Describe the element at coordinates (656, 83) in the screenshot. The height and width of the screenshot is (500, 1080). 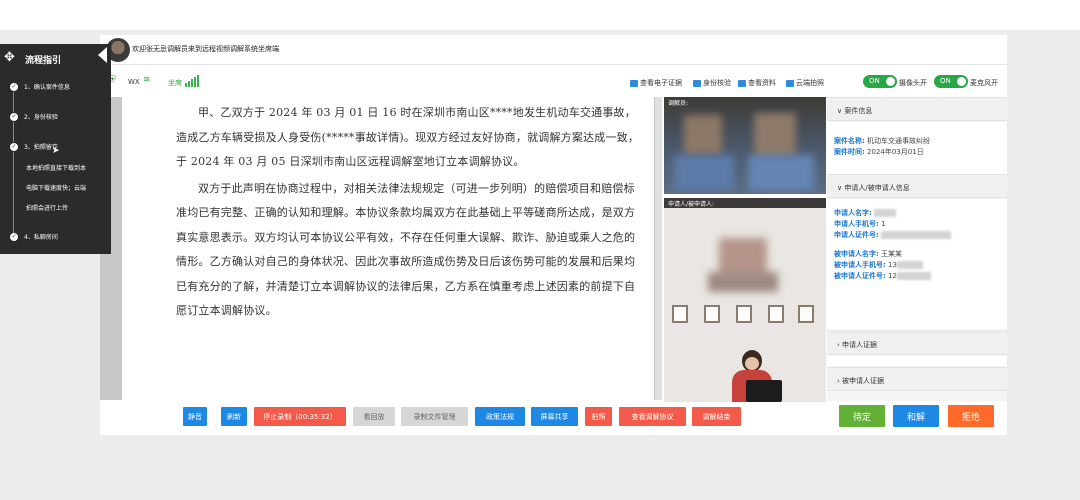
I see `view-evidence-button: 查看电子证据` at that location.